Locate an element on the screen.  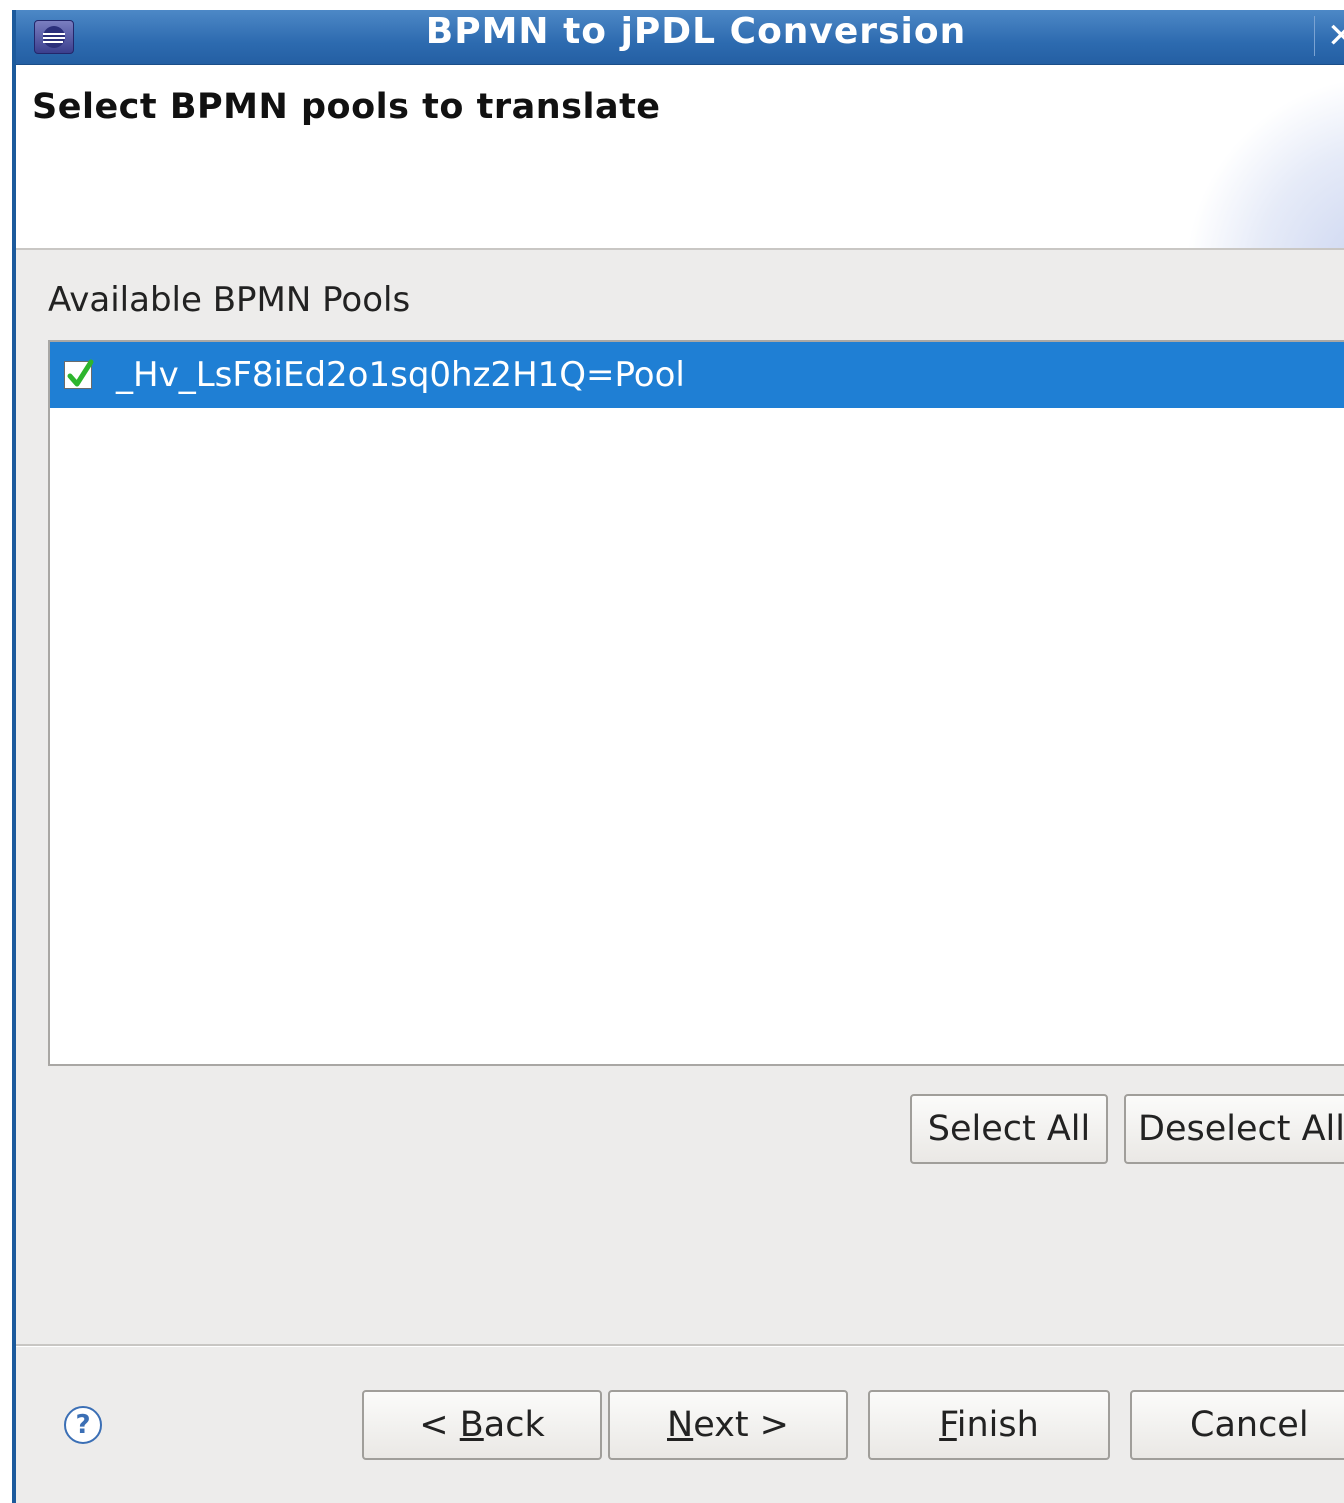
pool-name: _Hv_LsF8iEd2o1sq0hz2H1Q=Pool is located at coordinates (400, 375).